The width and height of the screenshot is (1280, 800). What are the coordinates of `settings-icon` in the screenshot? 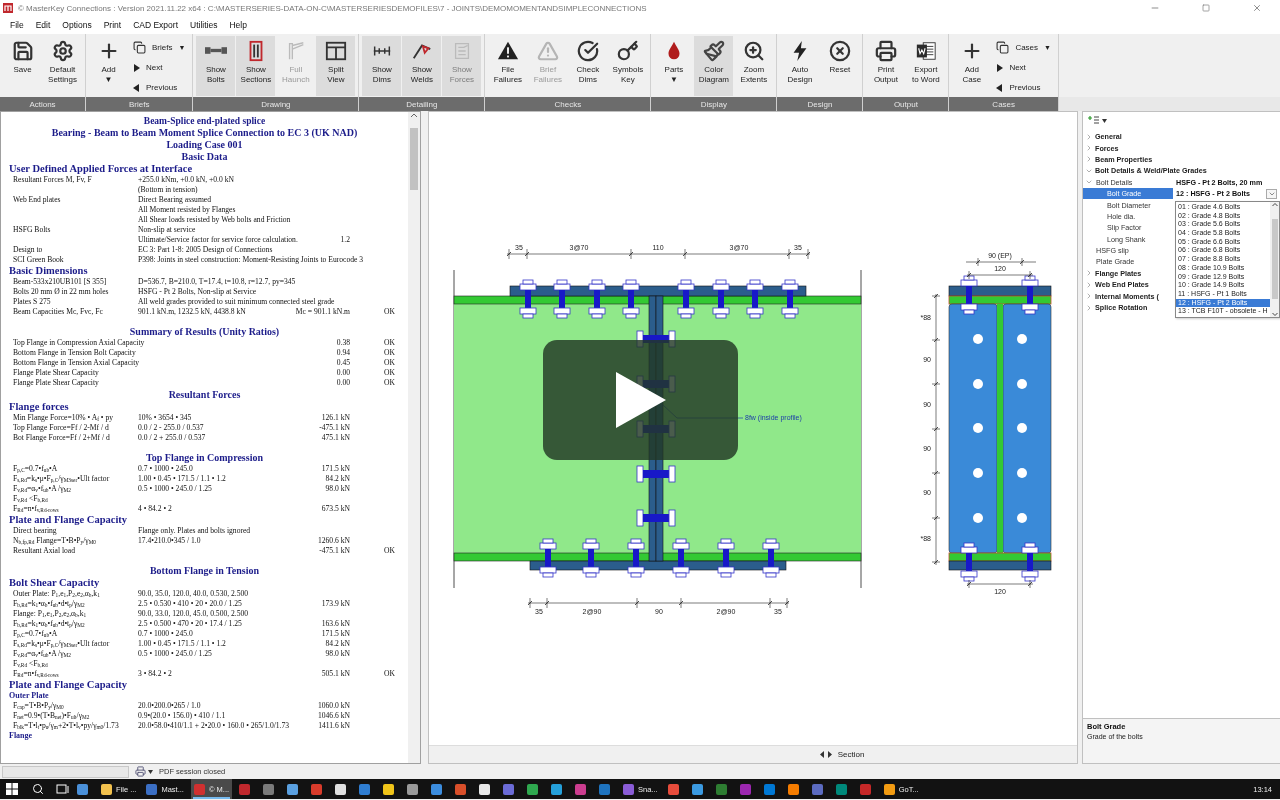 It's located at (62, 51).